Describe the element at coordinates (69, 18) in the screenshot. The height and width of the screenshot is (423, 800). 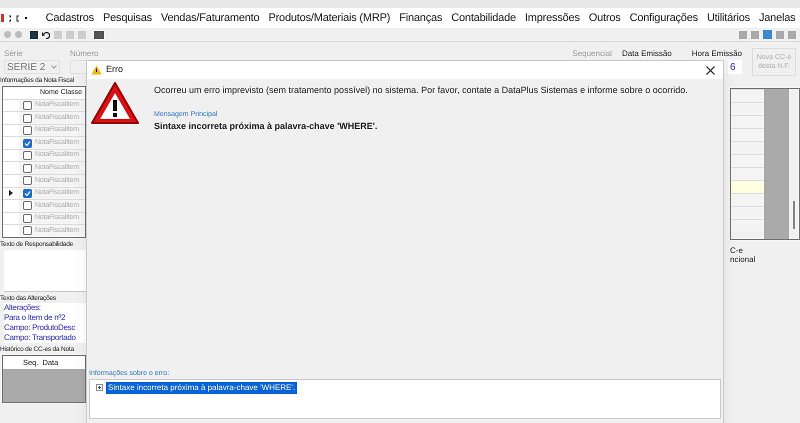
I see `menu-item: Cadastros` at that location.